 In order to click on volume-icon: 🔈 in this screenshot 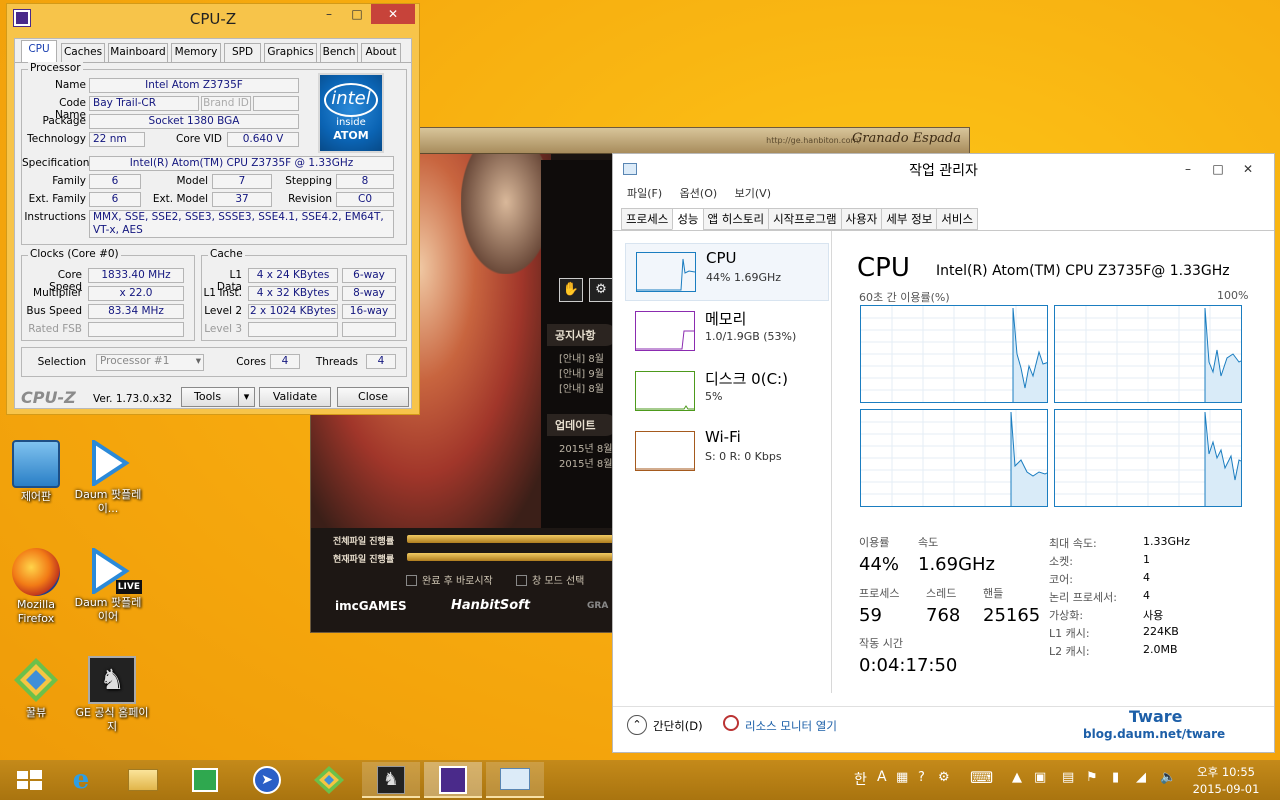, I will do `click(1168, 777)`.